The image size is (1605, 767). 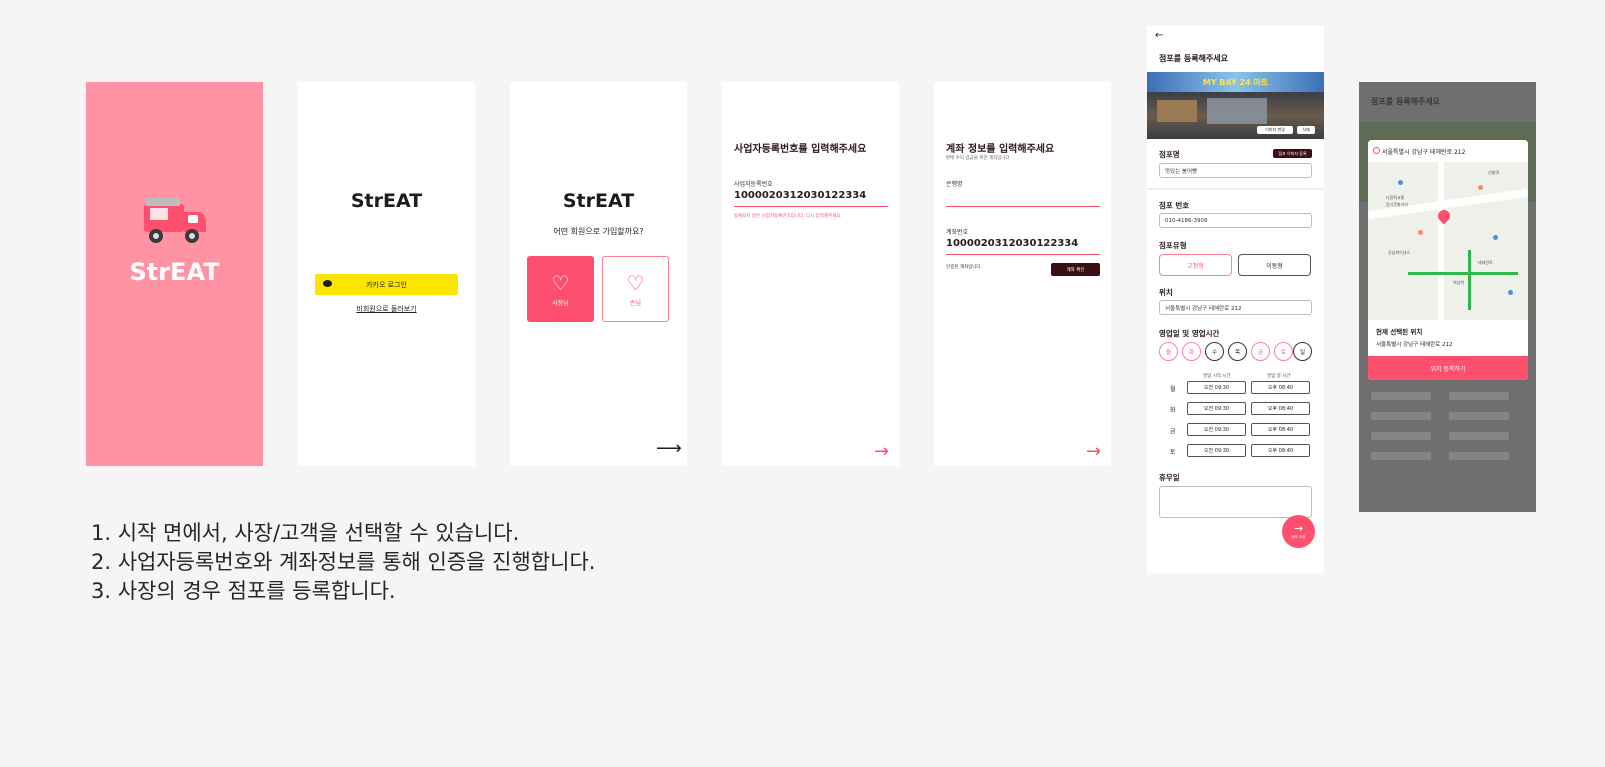 I want to click on closed-days-input, so click(x=1235, y=502).